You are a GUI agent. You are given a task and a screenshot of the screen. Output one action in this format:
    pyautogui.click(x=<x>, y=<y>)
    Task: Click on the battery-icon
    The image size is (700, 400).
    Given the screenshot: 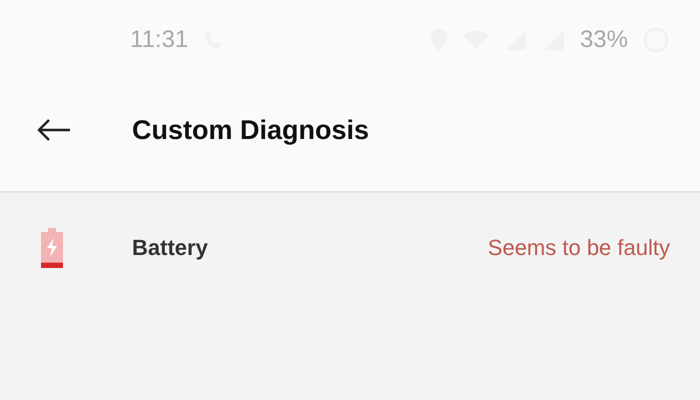 What is the action you would take?
    pyautogui.click(x=52, y=248)
    